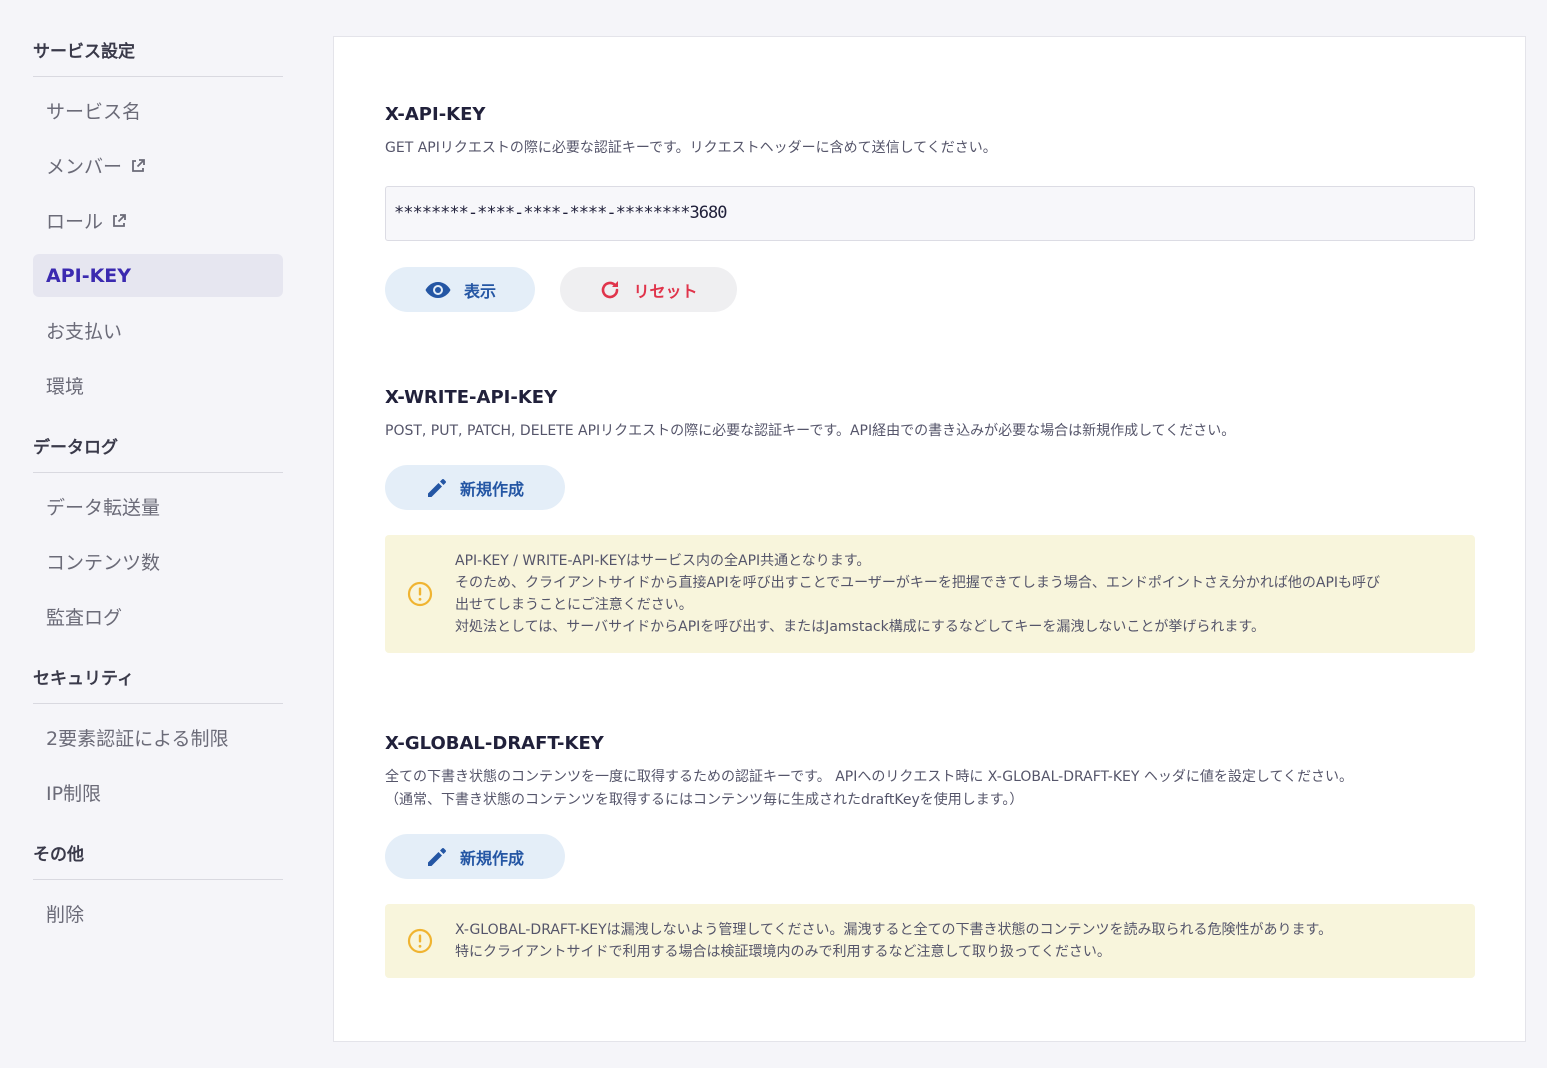  I want to click on sidebar-section-security: セキュリティ 2要素認証による制限 IP制限, so click(158, 739).